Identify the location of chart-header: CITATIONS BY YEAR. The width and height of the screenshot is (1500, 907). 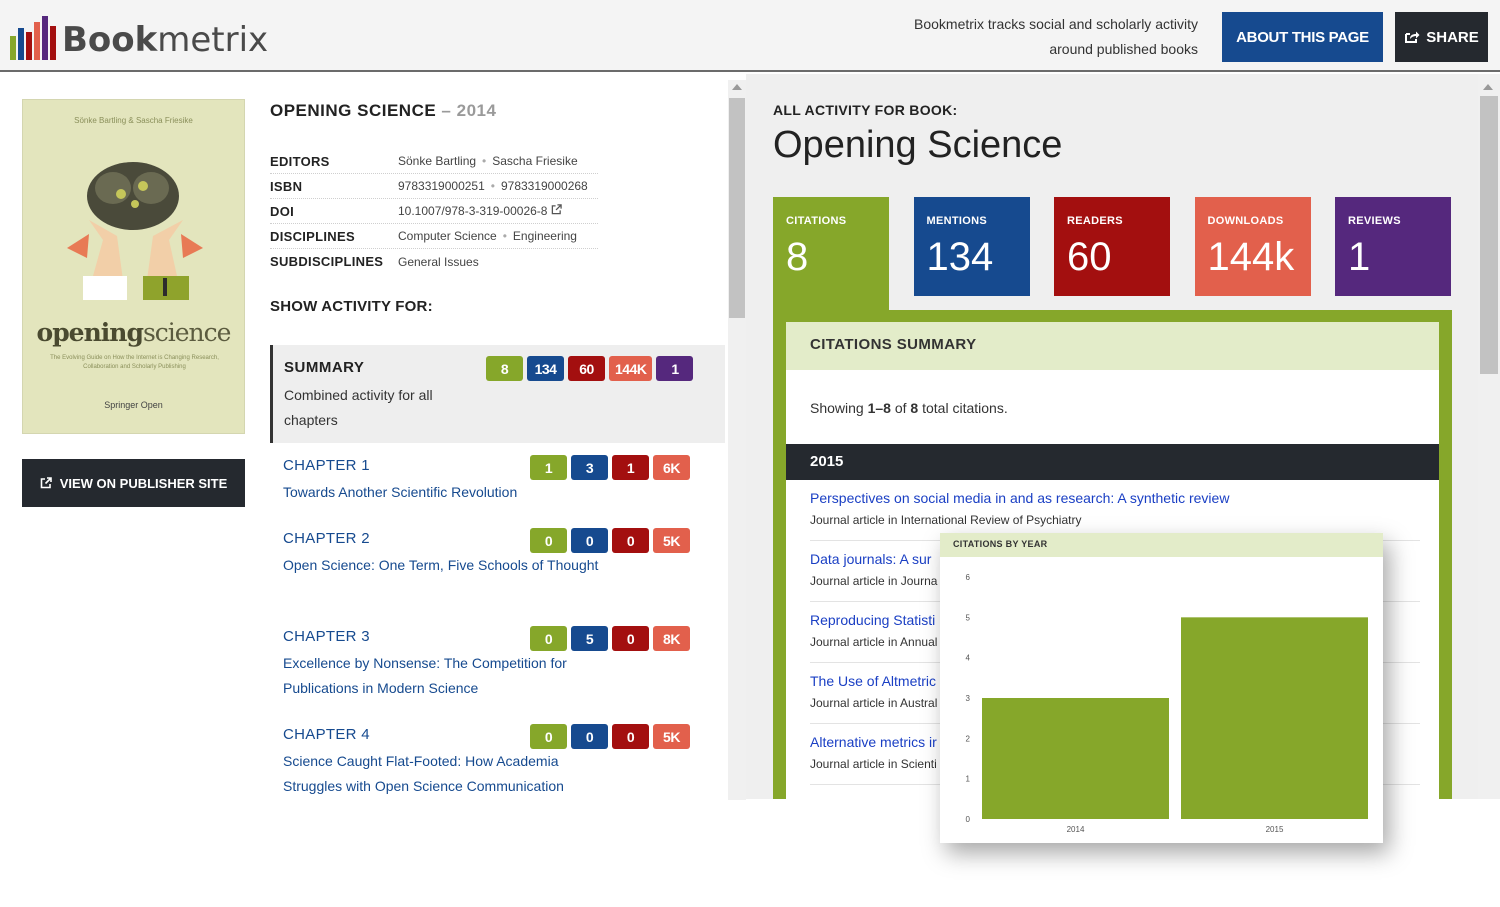
(1161, 545).